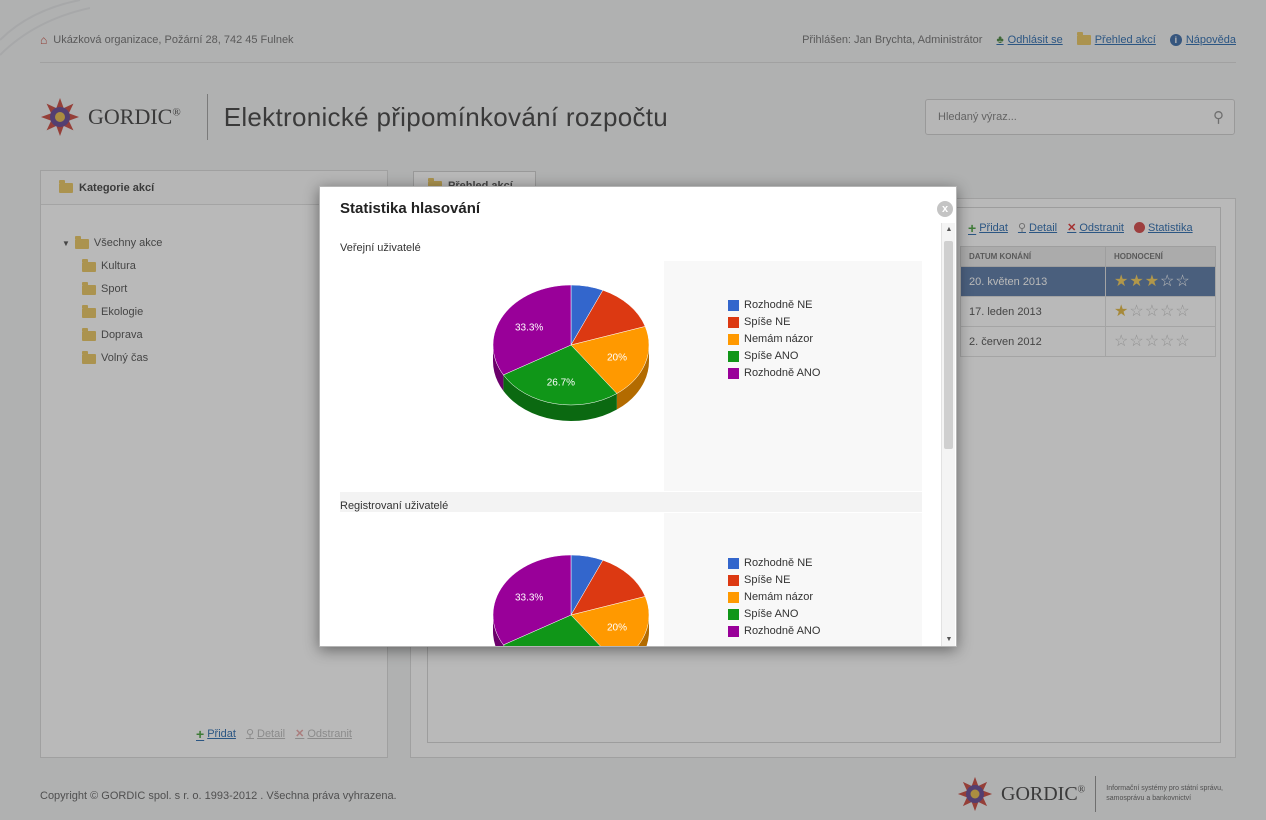  I want to click on close-icon: x, so click(945, 209).